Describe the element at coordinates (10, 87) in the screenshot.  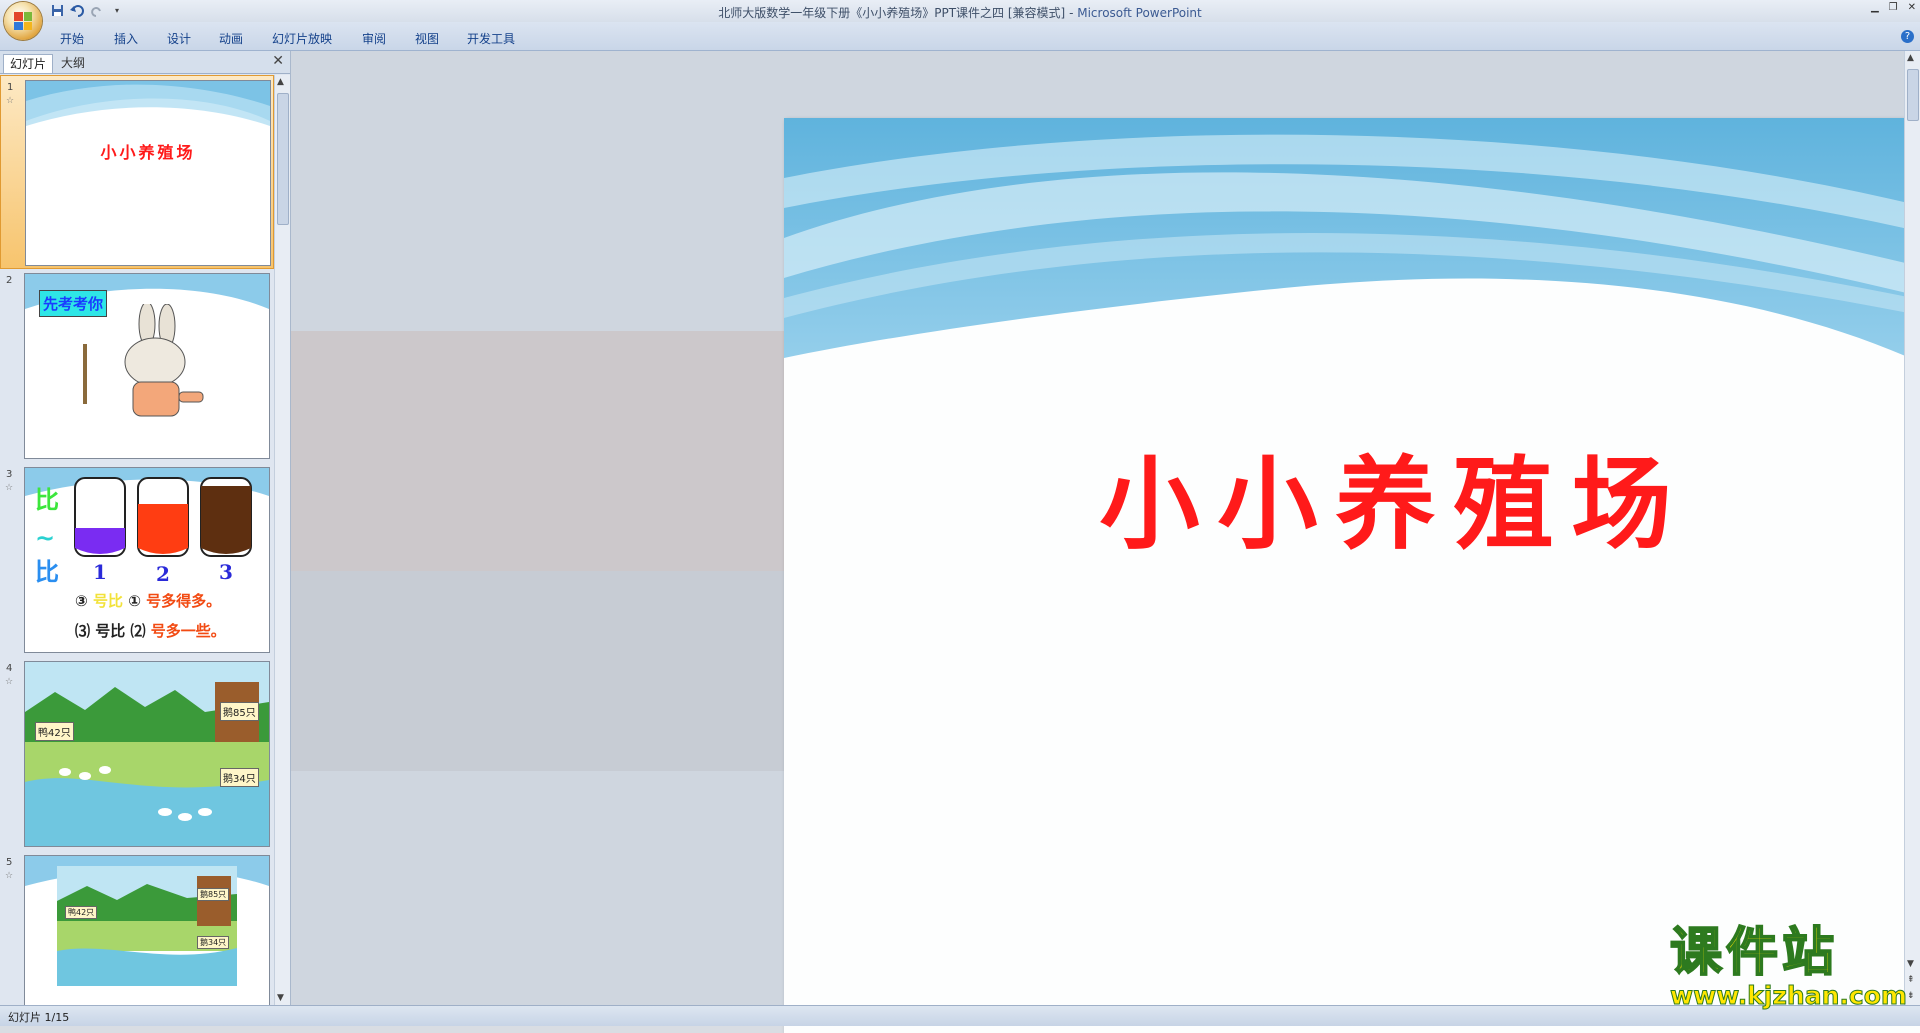
I see `slide-number: 1` at that location.